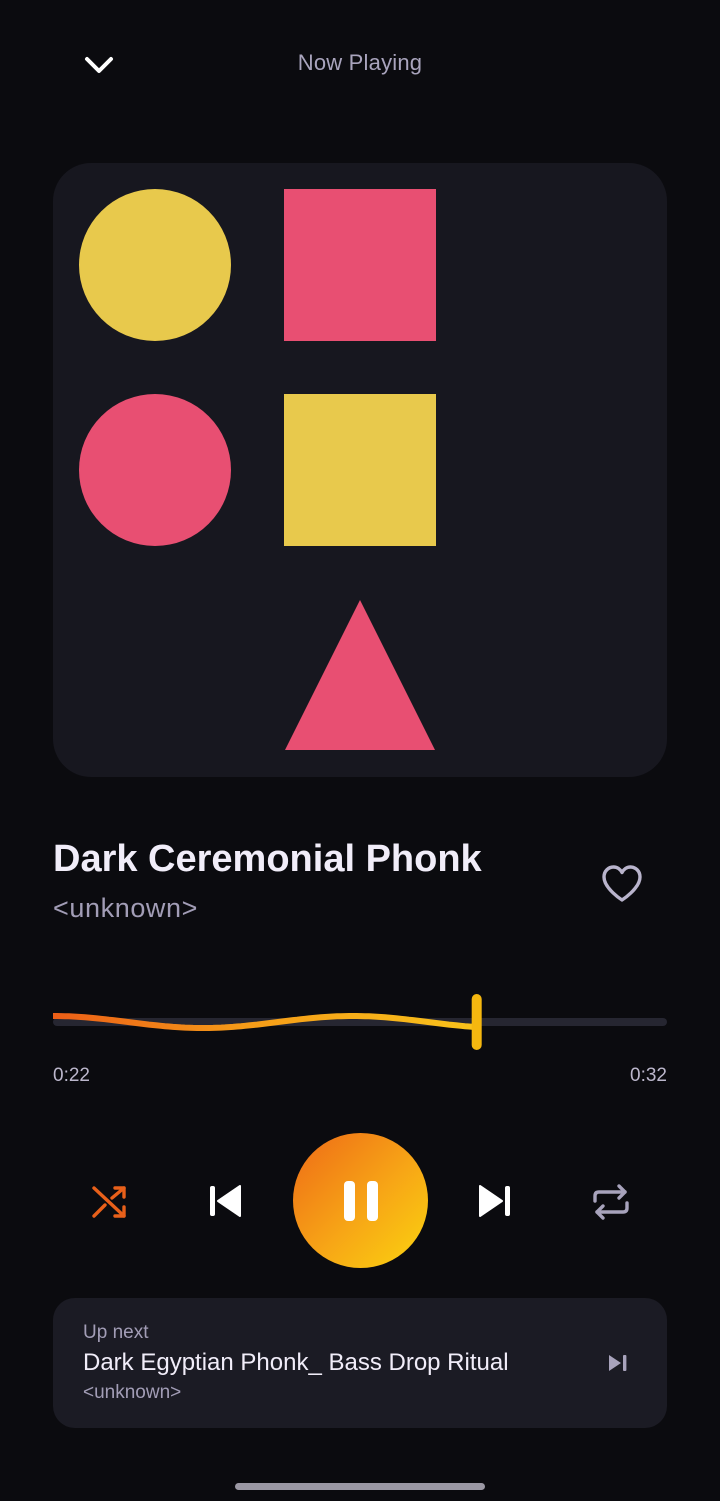 This screenshot has width=720, height=1501. What do you see at coordinates (155, 265) in the screenshot?
I see `art-circle-yellow` at bounding box center [155, 265].